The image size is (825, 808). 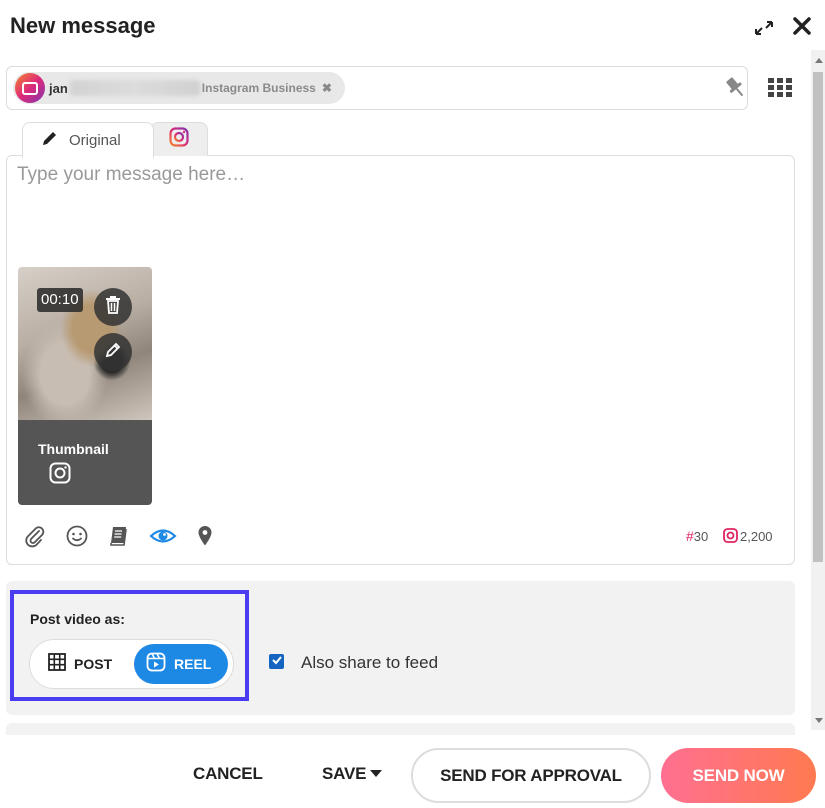 I want to click on video-duration: 00:10, so click(x=60, y=300).